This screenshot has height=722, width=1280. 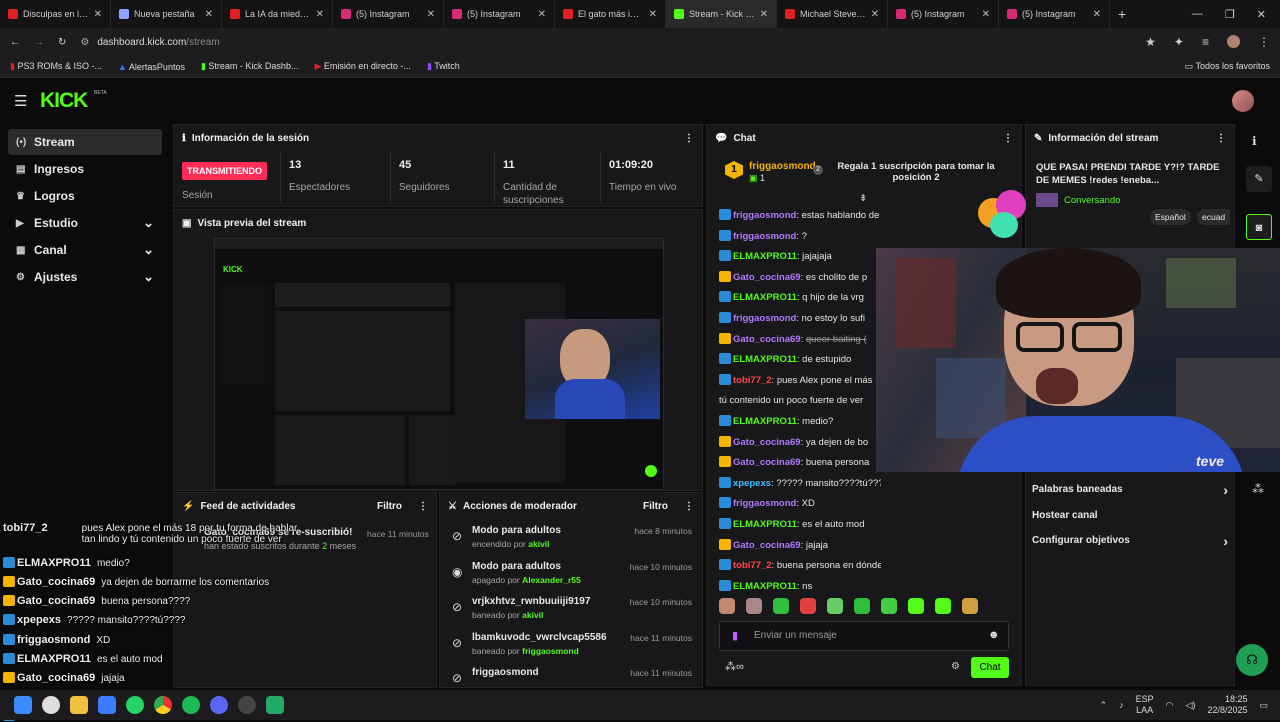 What do you see at coordinates (1259, 179) in the screenshot?
I see `pencil-icon: ✎` at bounding box center [1259, 179].